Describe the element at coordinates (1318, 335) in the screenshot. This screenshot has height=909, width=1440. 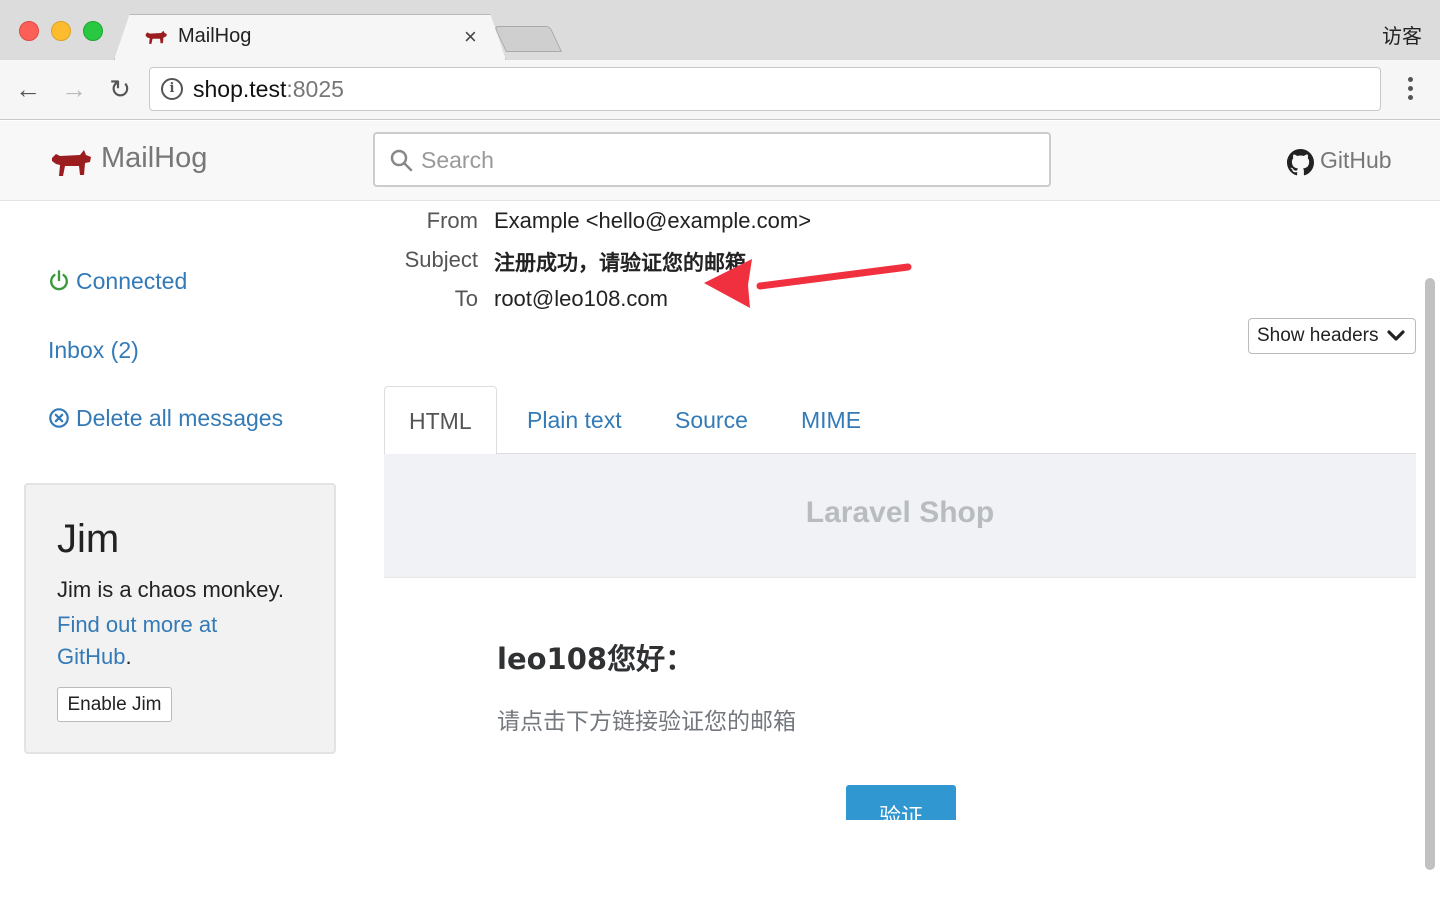
I see `show-headers-label: Show headers` at that location.